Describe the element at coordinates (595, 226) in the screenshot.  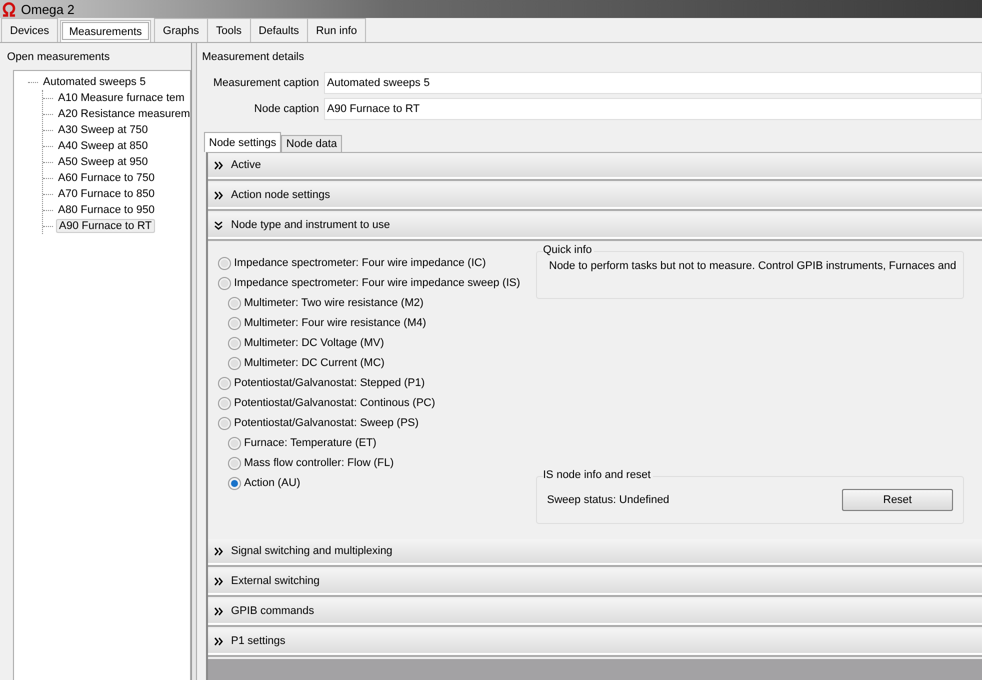
I see `section-header: Node type and instrument to use` at that location.